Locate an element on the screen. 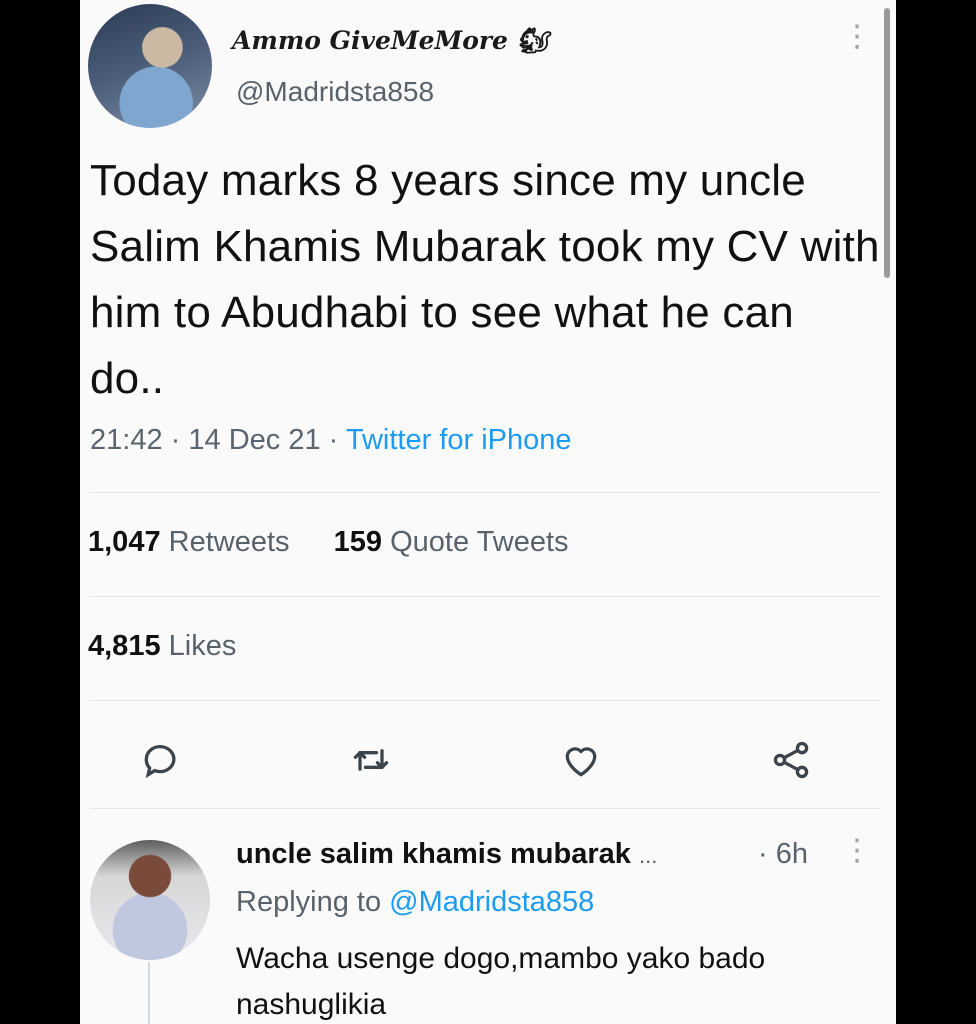 This screenshot has height=1024, width=976. retweets-stat: 1,047 Retweets is located at coordinates (193, 542).